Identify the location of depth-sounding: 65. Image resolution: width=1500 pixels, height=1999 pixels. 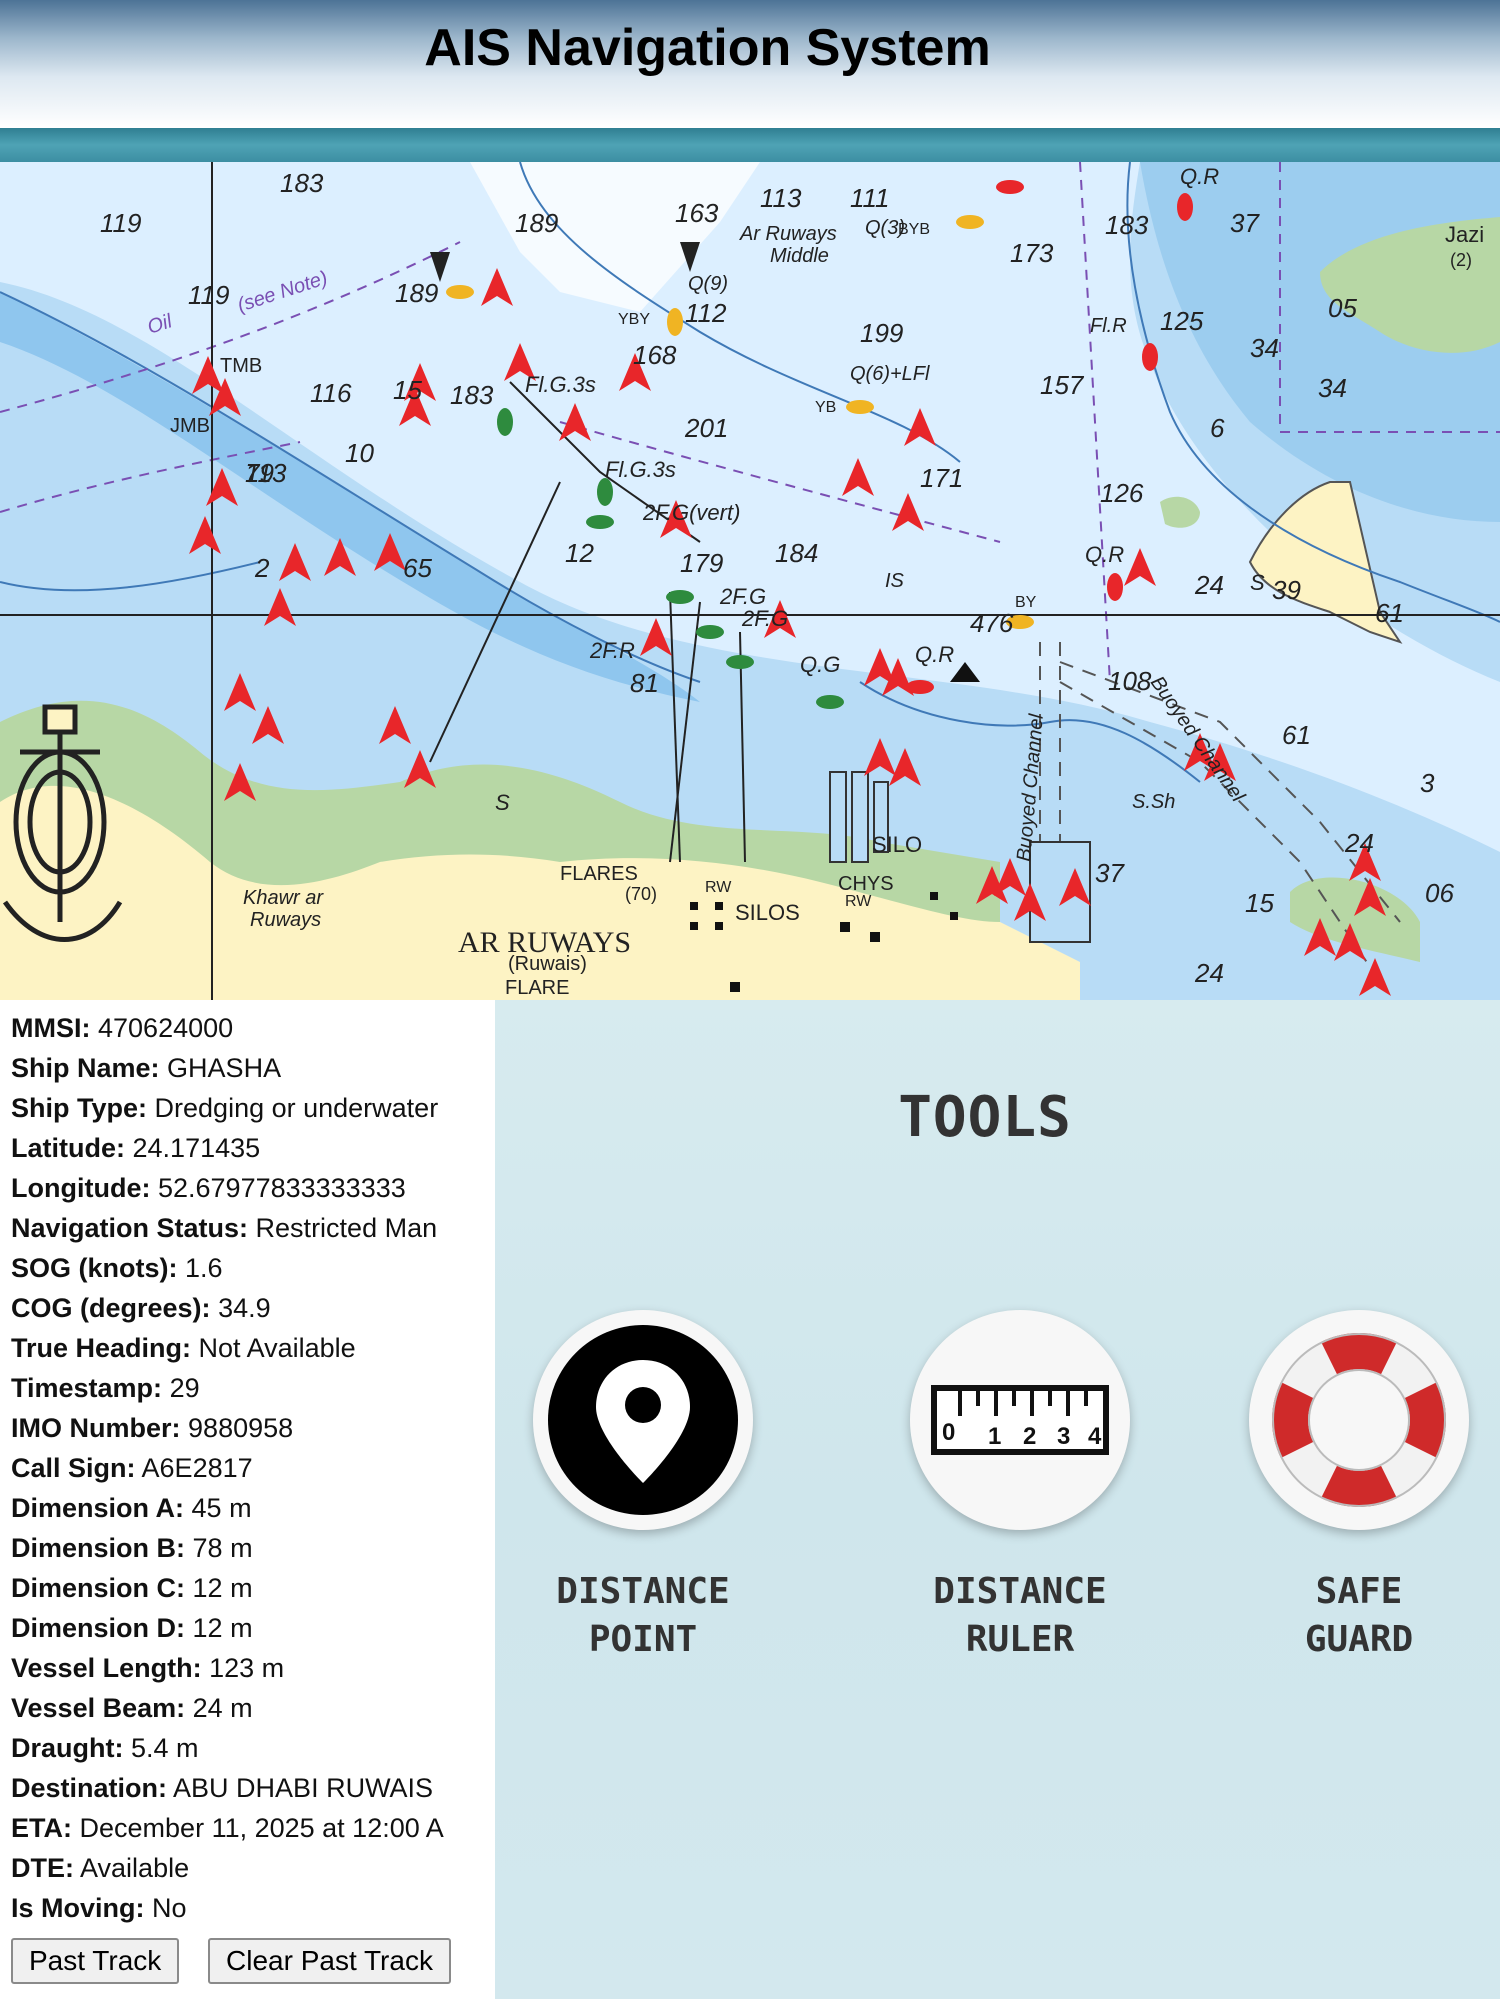
(417, 568).